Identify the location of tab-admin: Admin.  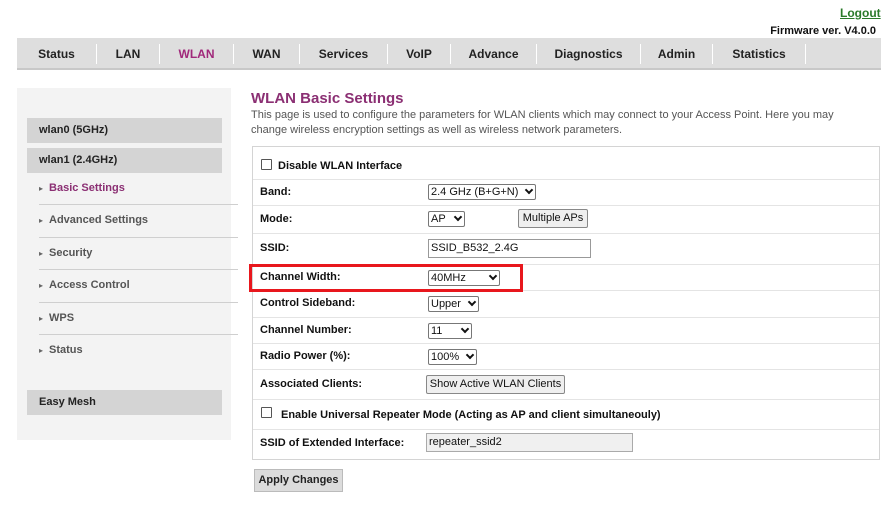
(676, 53).